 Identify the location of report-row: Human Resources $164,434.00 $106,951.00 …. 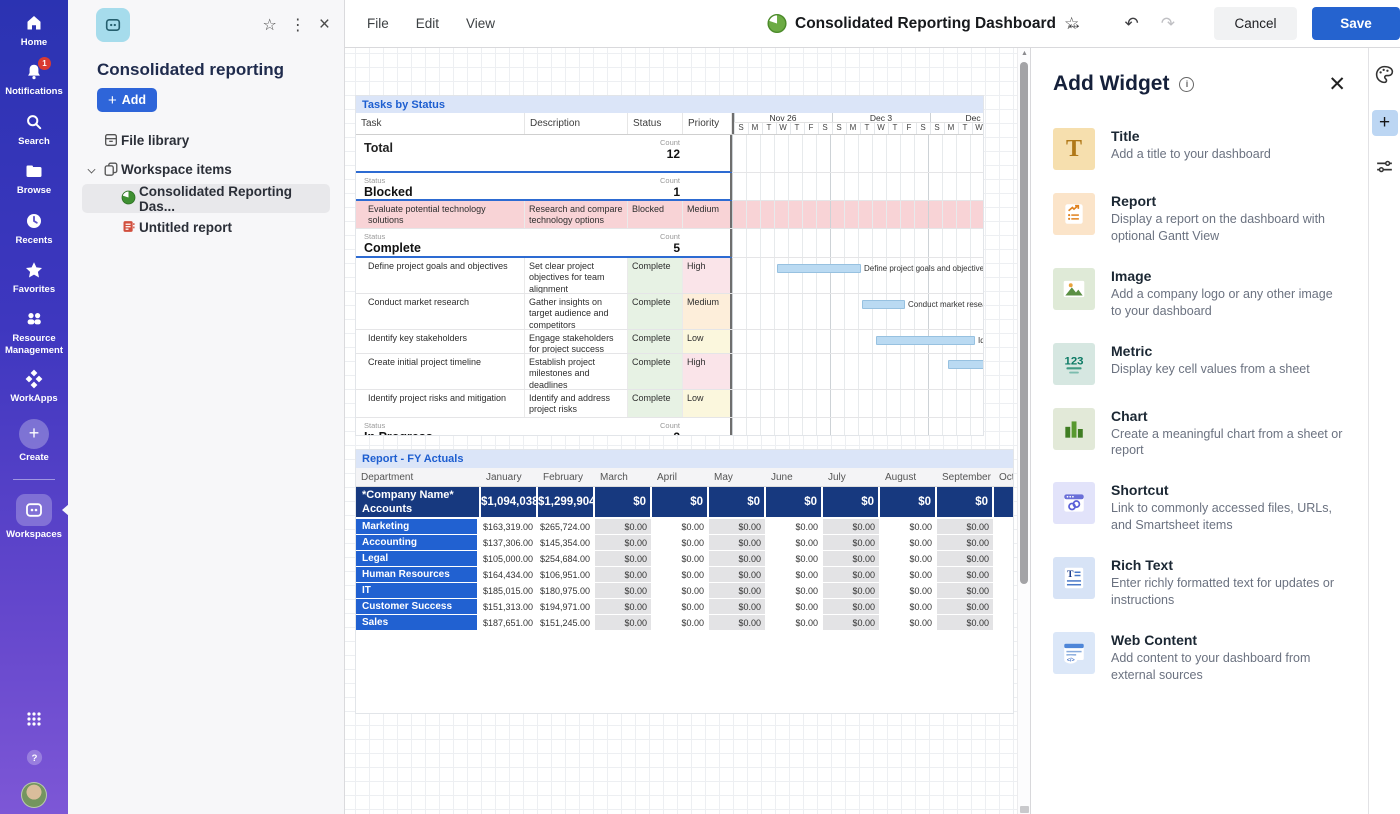
(684, 575).